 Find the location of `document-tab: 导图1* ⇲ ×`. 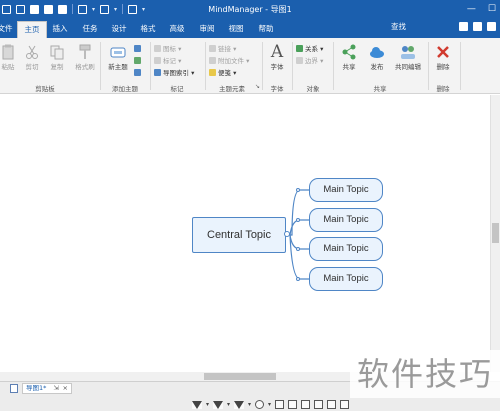

document-tab: 导图1* ⇲ × is located at coordinates (47, 388).